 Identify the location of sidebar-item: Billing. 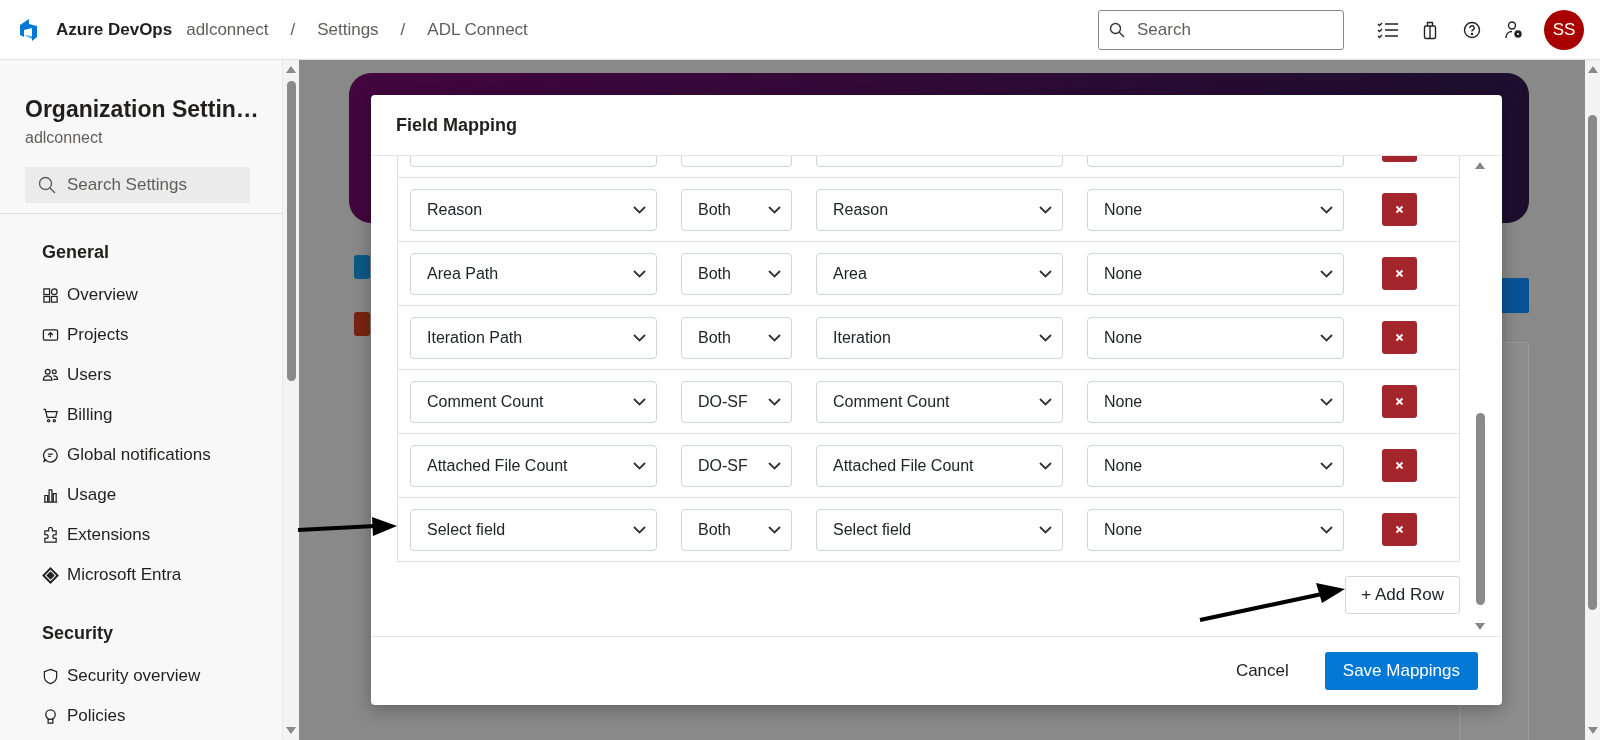
(152, 415).